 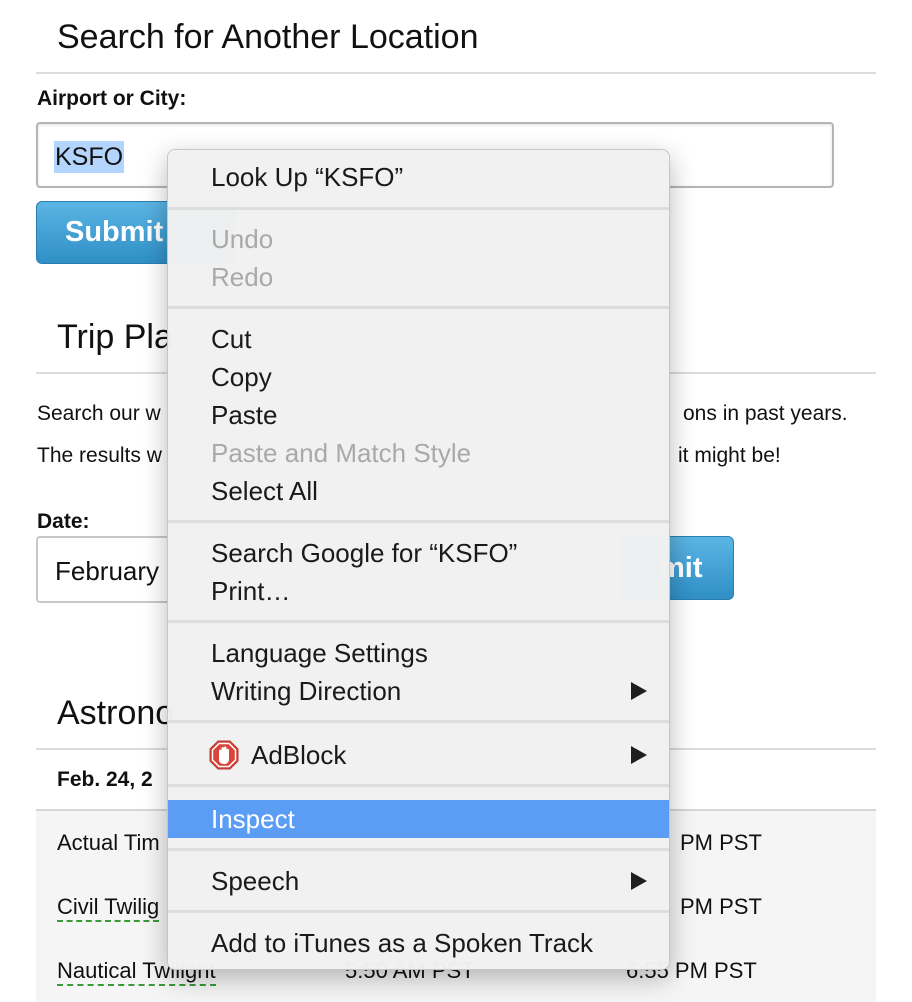 What do you see at coordinates (242, 277) in the screenshot?
I see `menu-item-redo: Redo` at bounding box center [242, 277].